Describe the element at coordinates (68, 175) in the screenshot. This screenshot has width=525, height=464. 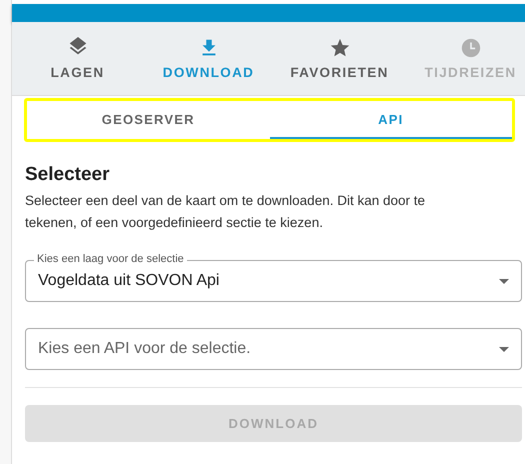
I see `section-heading: Selecteer` at that location.